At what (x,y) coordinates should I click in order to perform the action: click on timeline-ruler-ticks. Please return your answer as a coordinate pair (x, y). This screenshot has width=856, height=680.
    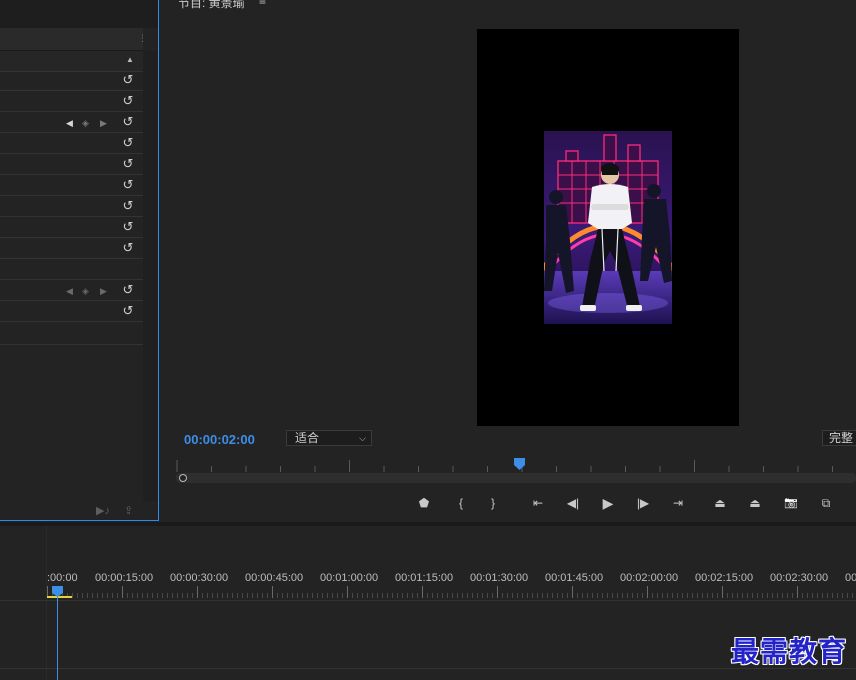
    Looking at the image, I should click on (450, 592).